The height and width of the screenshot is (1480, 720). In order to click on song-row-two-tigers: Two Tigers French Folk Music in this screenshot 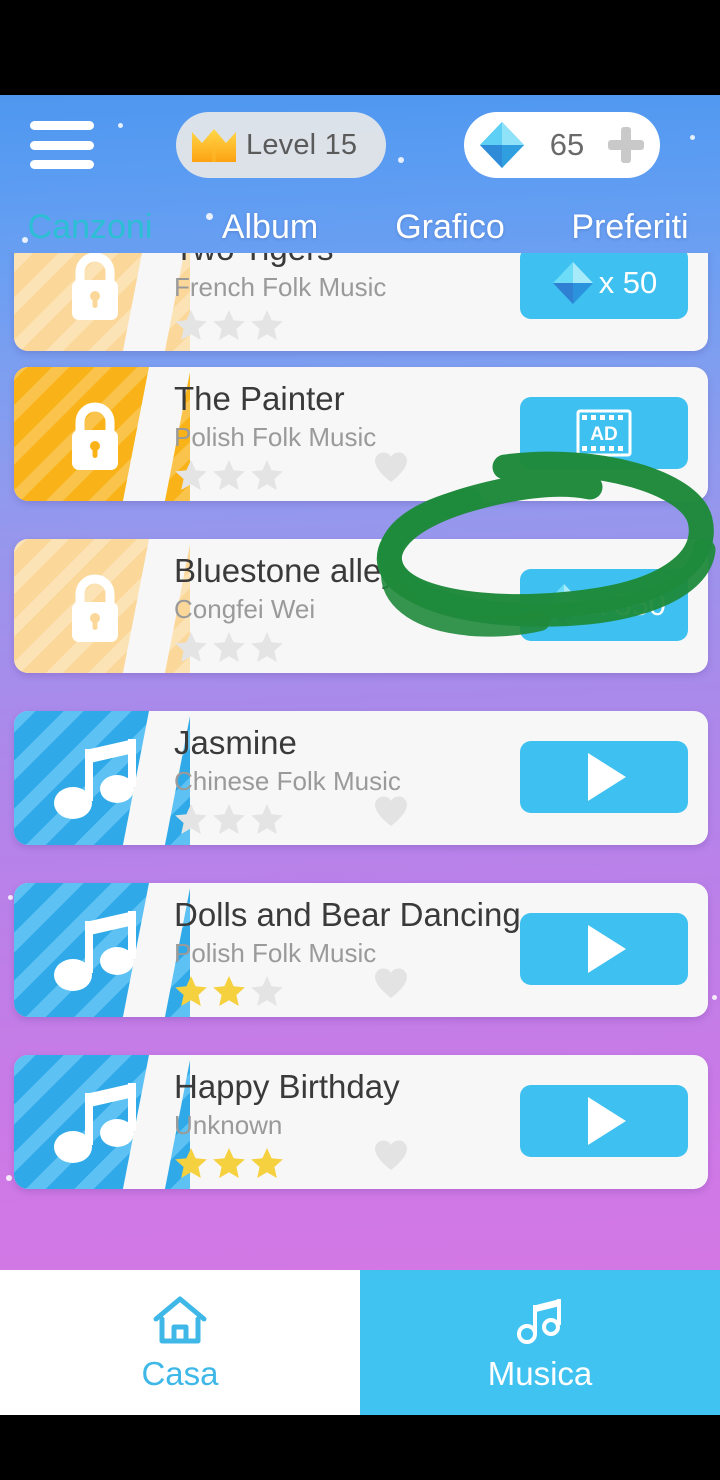, I will do `click(361, 302)`.